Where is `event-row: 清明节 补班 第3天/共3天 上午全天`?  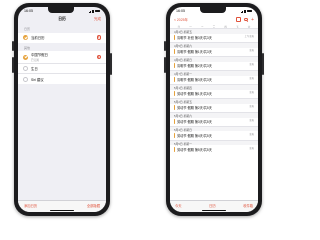 event-row: 清明节 补班 第3天/共3天 上午全天 is located at coordinates (214, 38).